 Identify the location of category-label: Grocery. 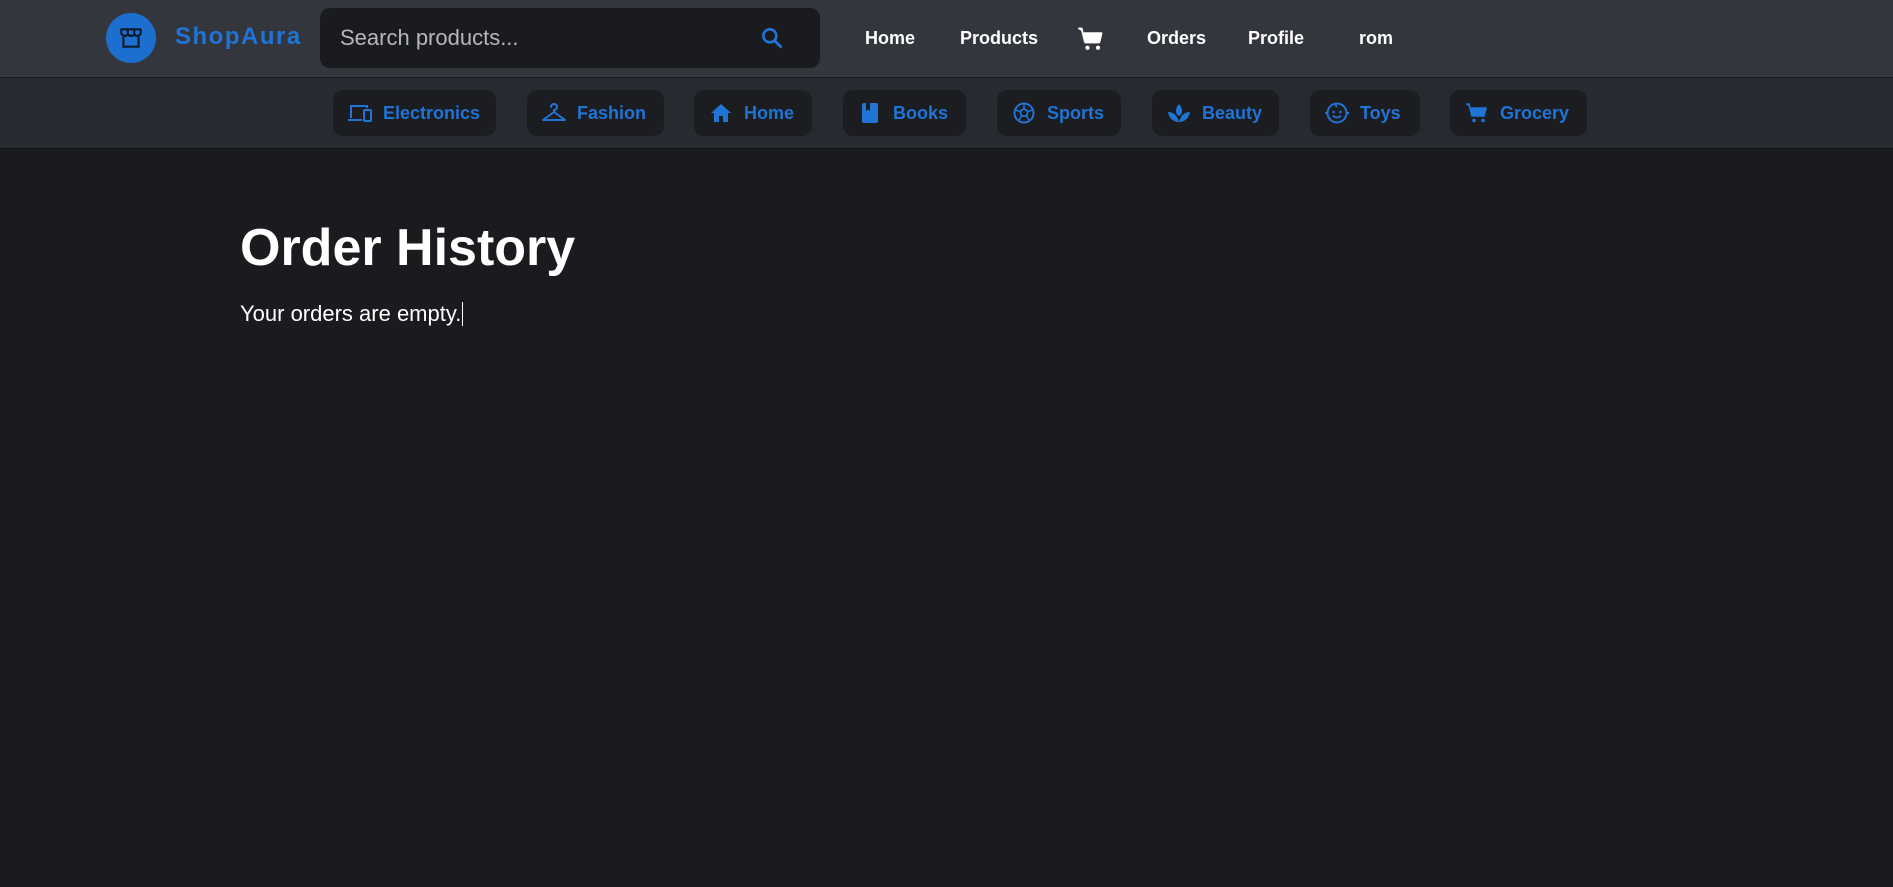
(1535, 112).